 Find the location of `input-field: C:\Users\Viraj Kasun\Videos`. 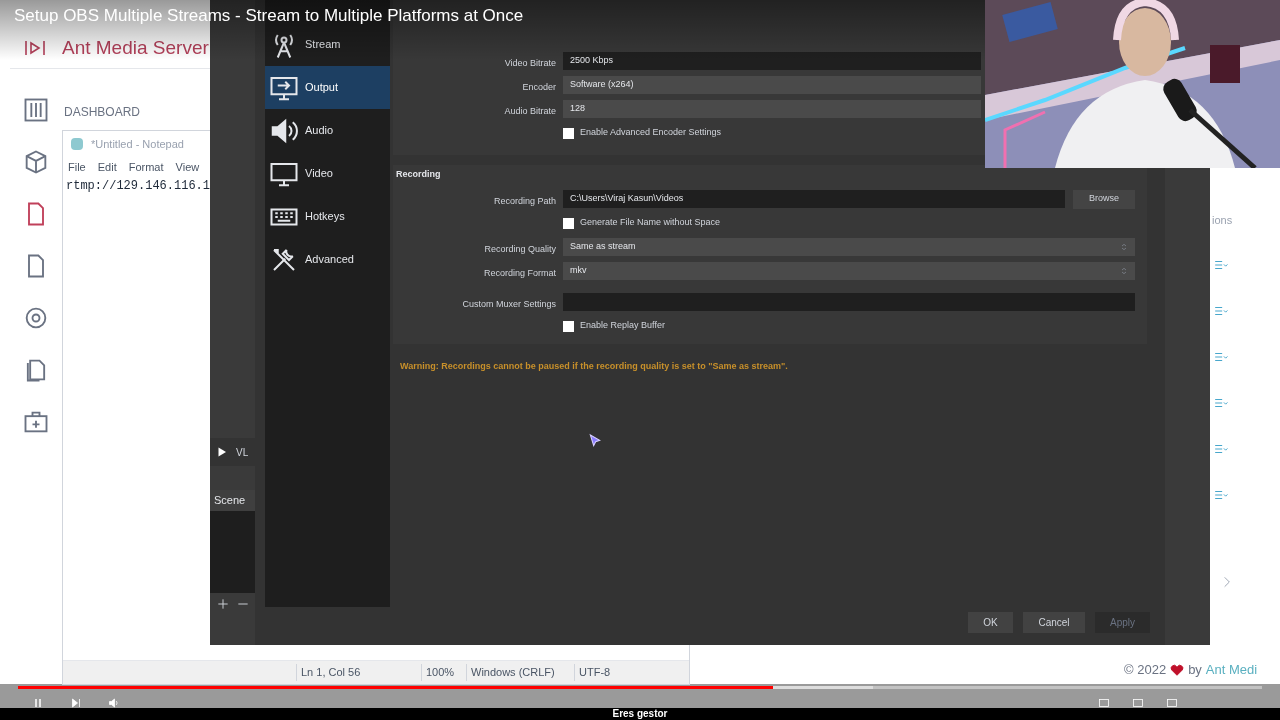

input-field: C:\Users\Viraj Kasun\Videos is located at coordinates (814, 199).